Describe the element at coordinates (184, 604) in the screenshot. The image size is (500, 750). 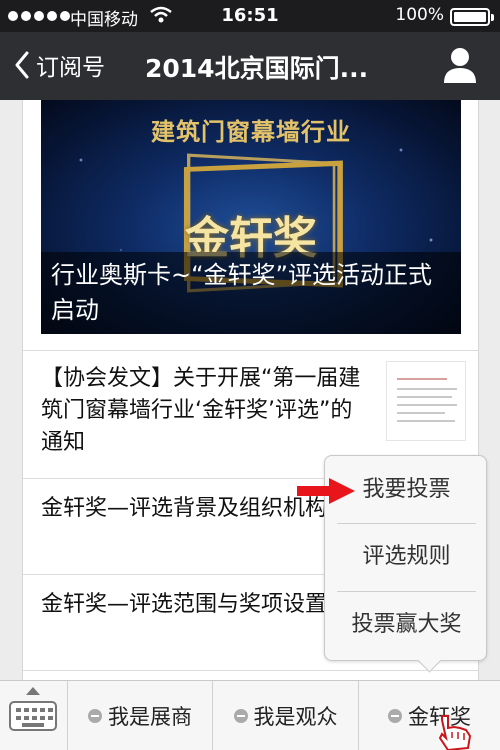
I see `list-item-title: 金轩奖—评选范围与奖项设置` at that location.